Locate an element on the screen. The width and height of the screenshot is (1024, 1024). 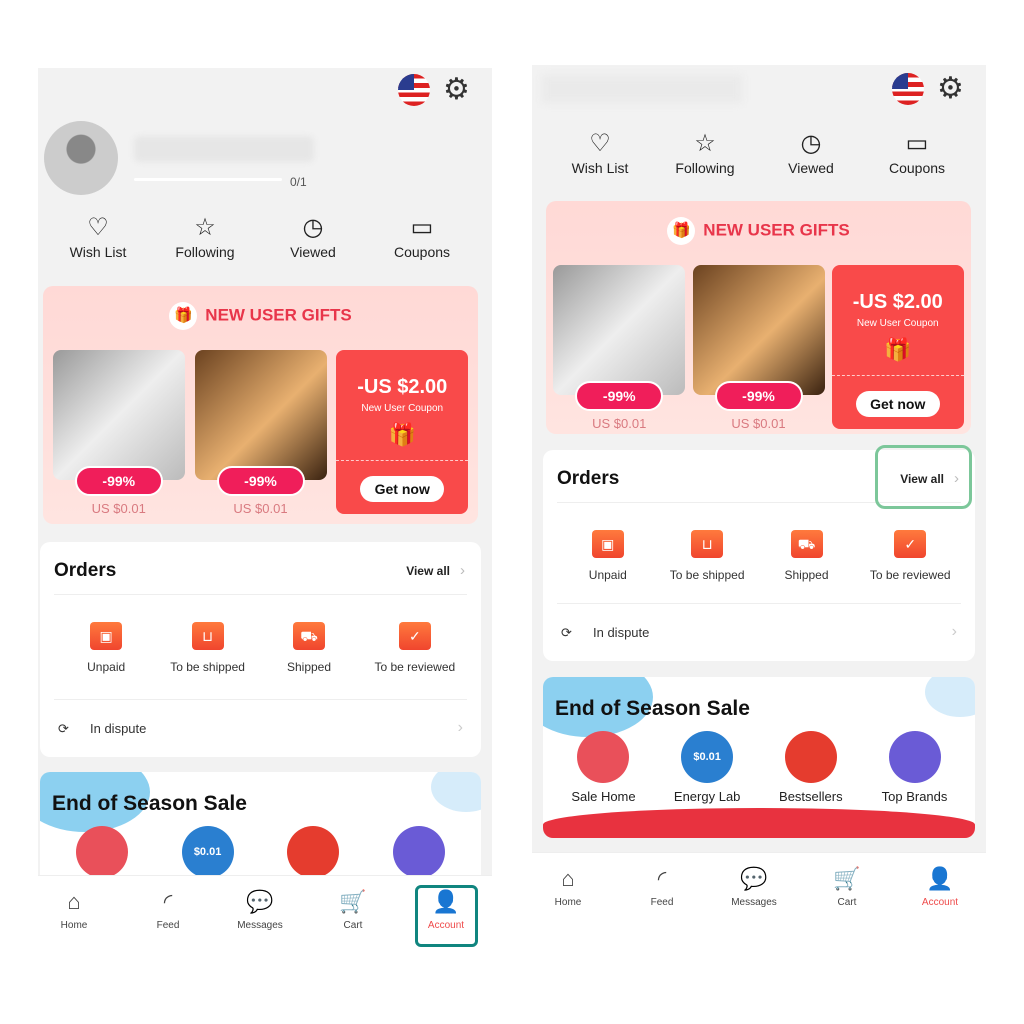
nav-label: Feed is located at coordinates (168, 925).